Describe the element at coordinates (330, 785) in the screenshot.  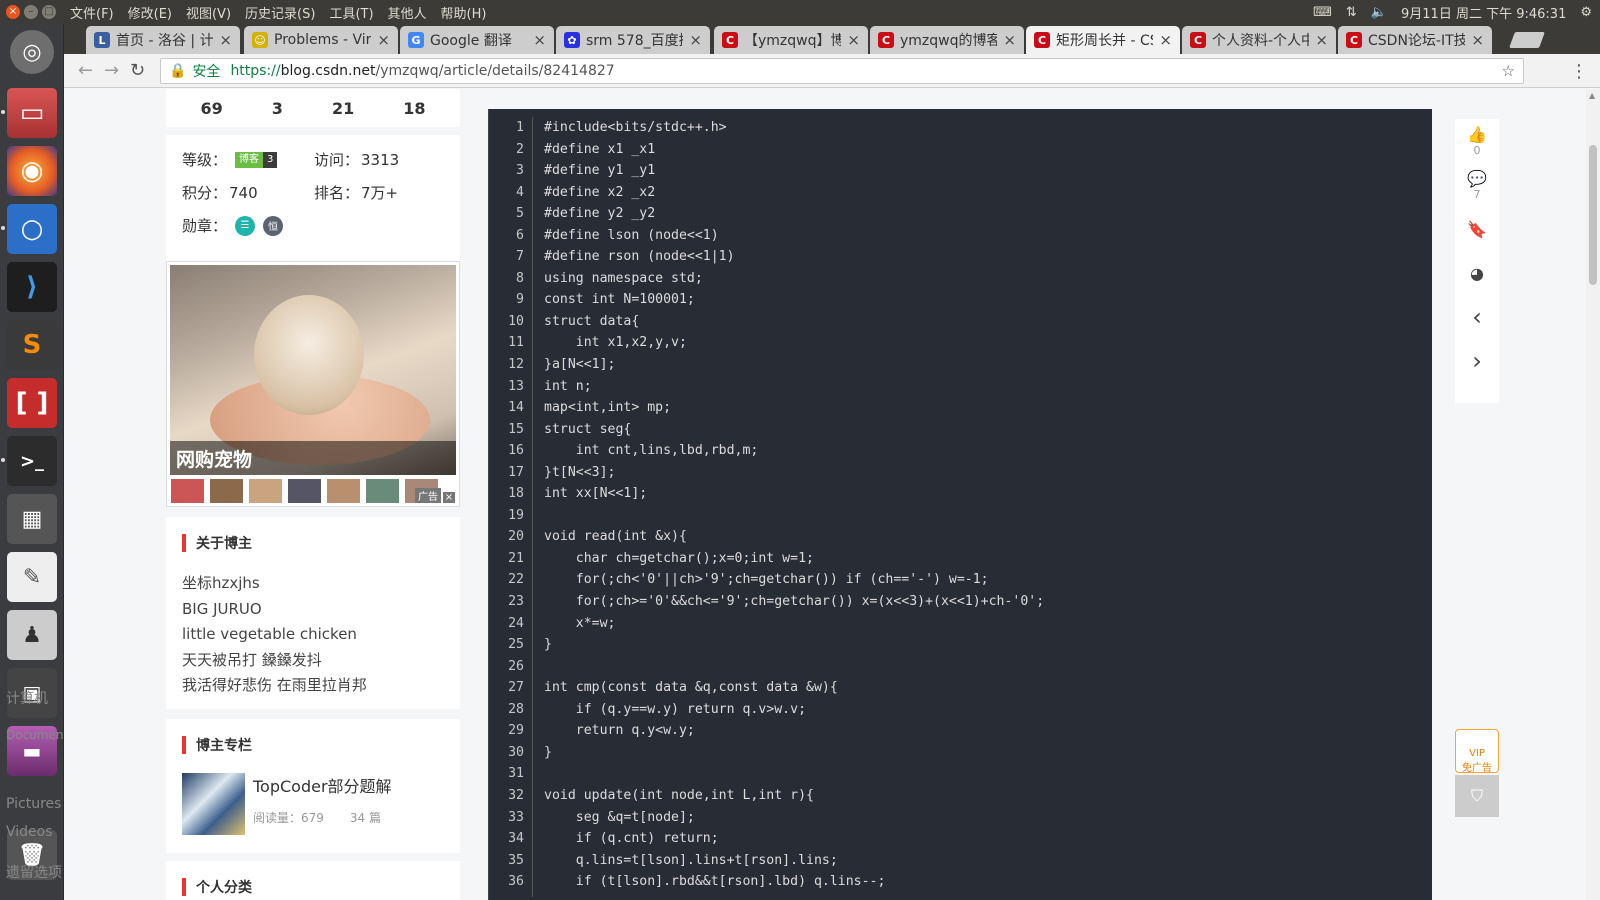
I see `column-name-link: TopCoder部分题解` at that location.